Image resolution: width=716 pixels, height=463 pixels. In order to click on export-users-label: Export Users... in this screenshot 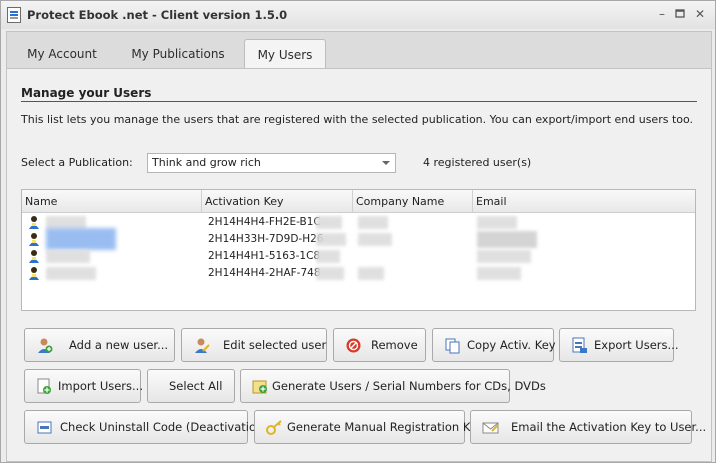, I will do `click(636, 345)`.